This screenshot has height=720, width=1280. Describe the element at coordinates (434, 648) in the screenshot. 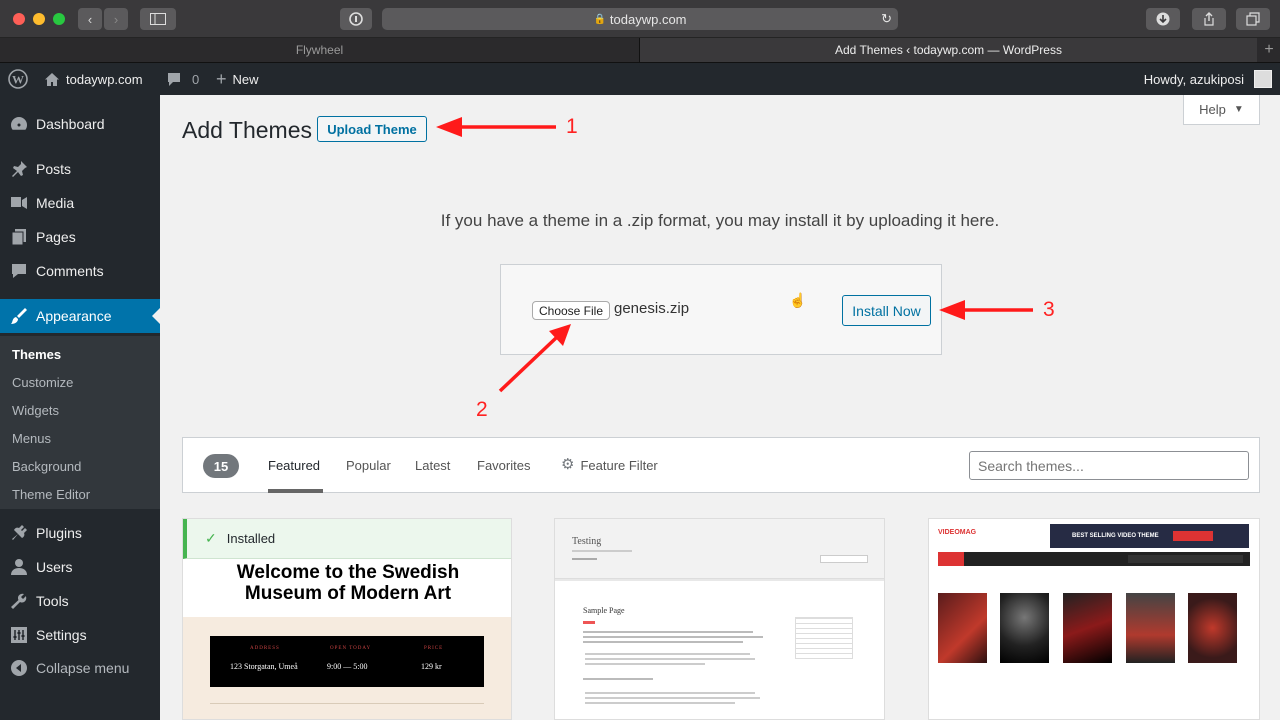

I see `price-label: PRICE` at that location.